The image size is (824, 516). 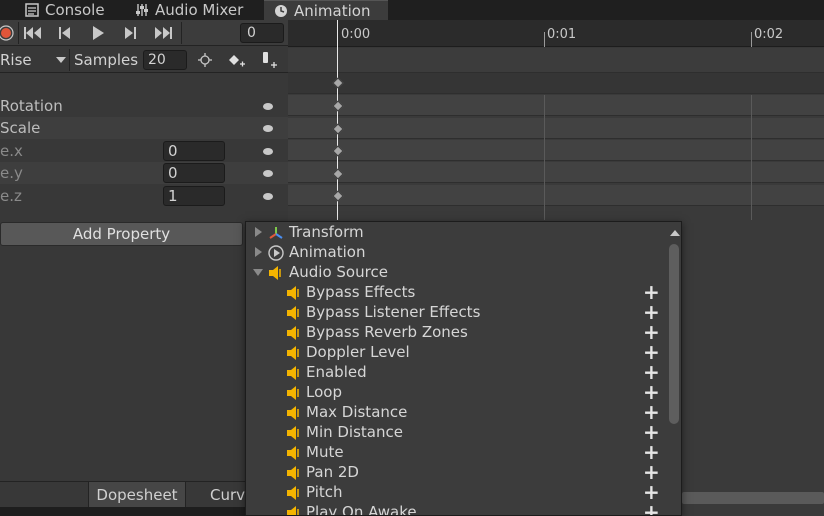 I want to click on category-label: Animation, so click(x=327, y=252).